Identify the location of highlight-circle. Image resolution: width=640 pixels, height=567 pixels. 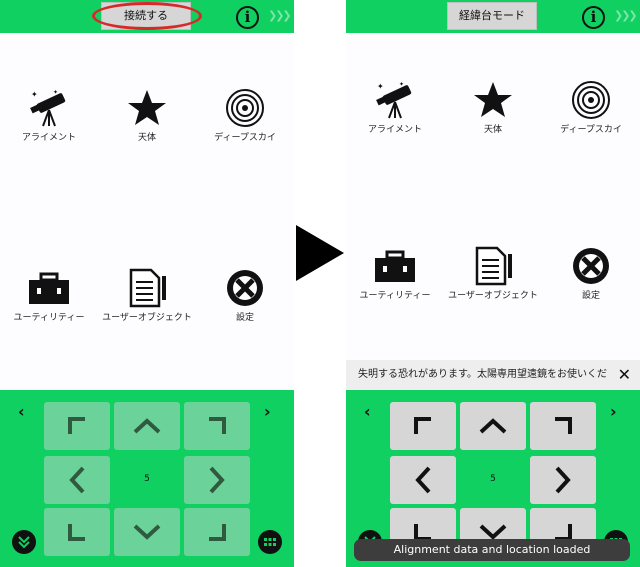
(147, 16).